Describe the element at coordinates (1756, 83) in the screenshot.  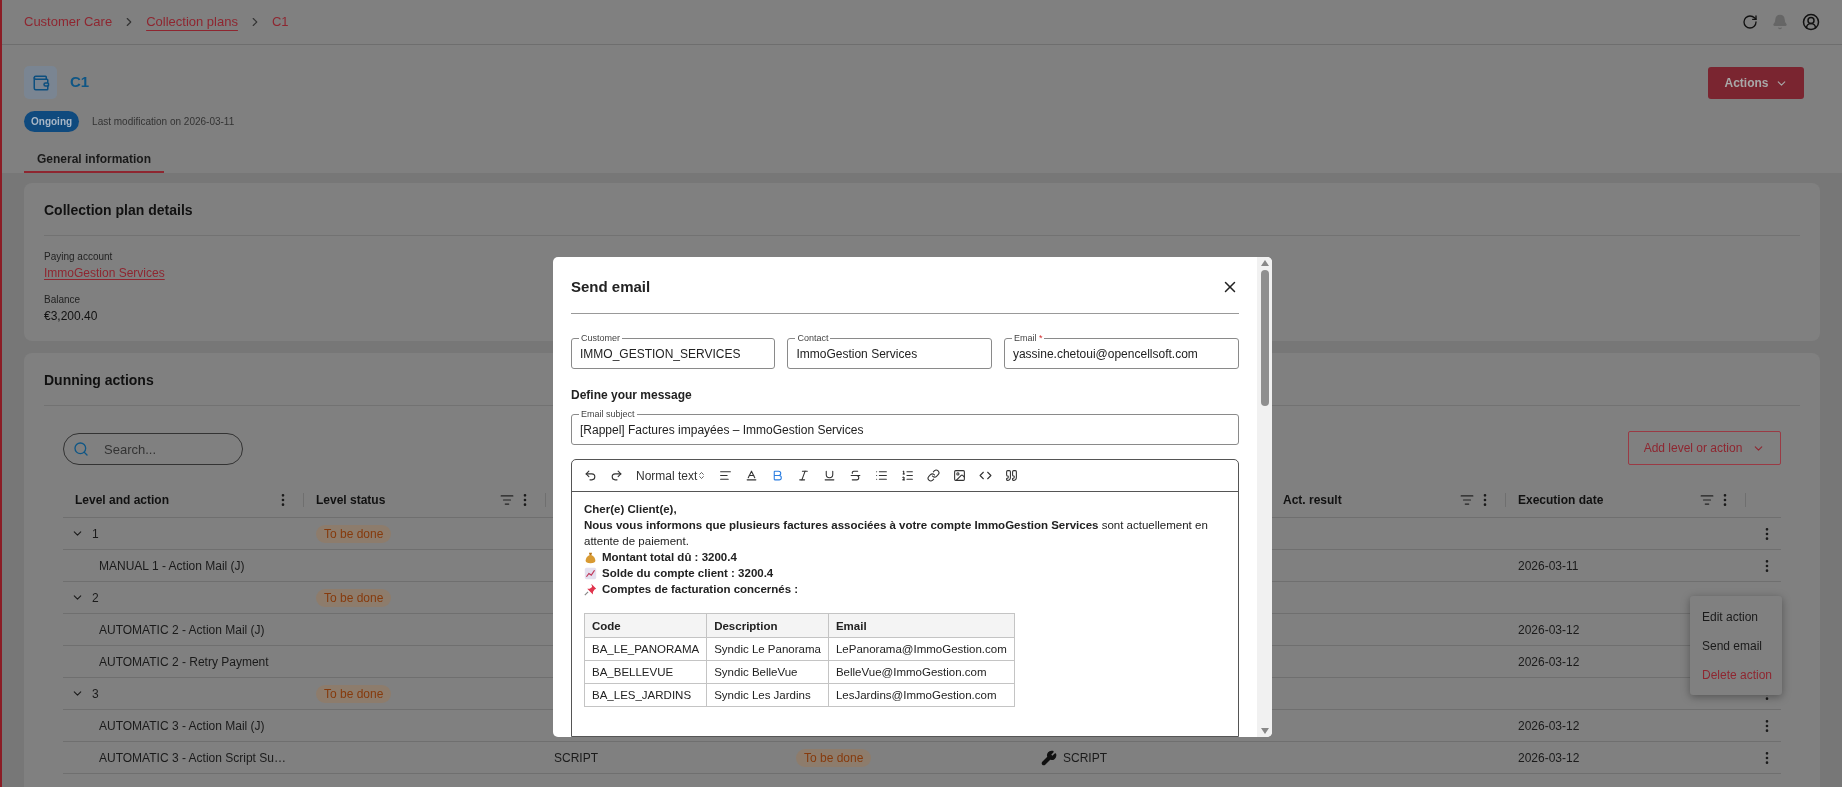
I see `actions-button: Actions` at that location.